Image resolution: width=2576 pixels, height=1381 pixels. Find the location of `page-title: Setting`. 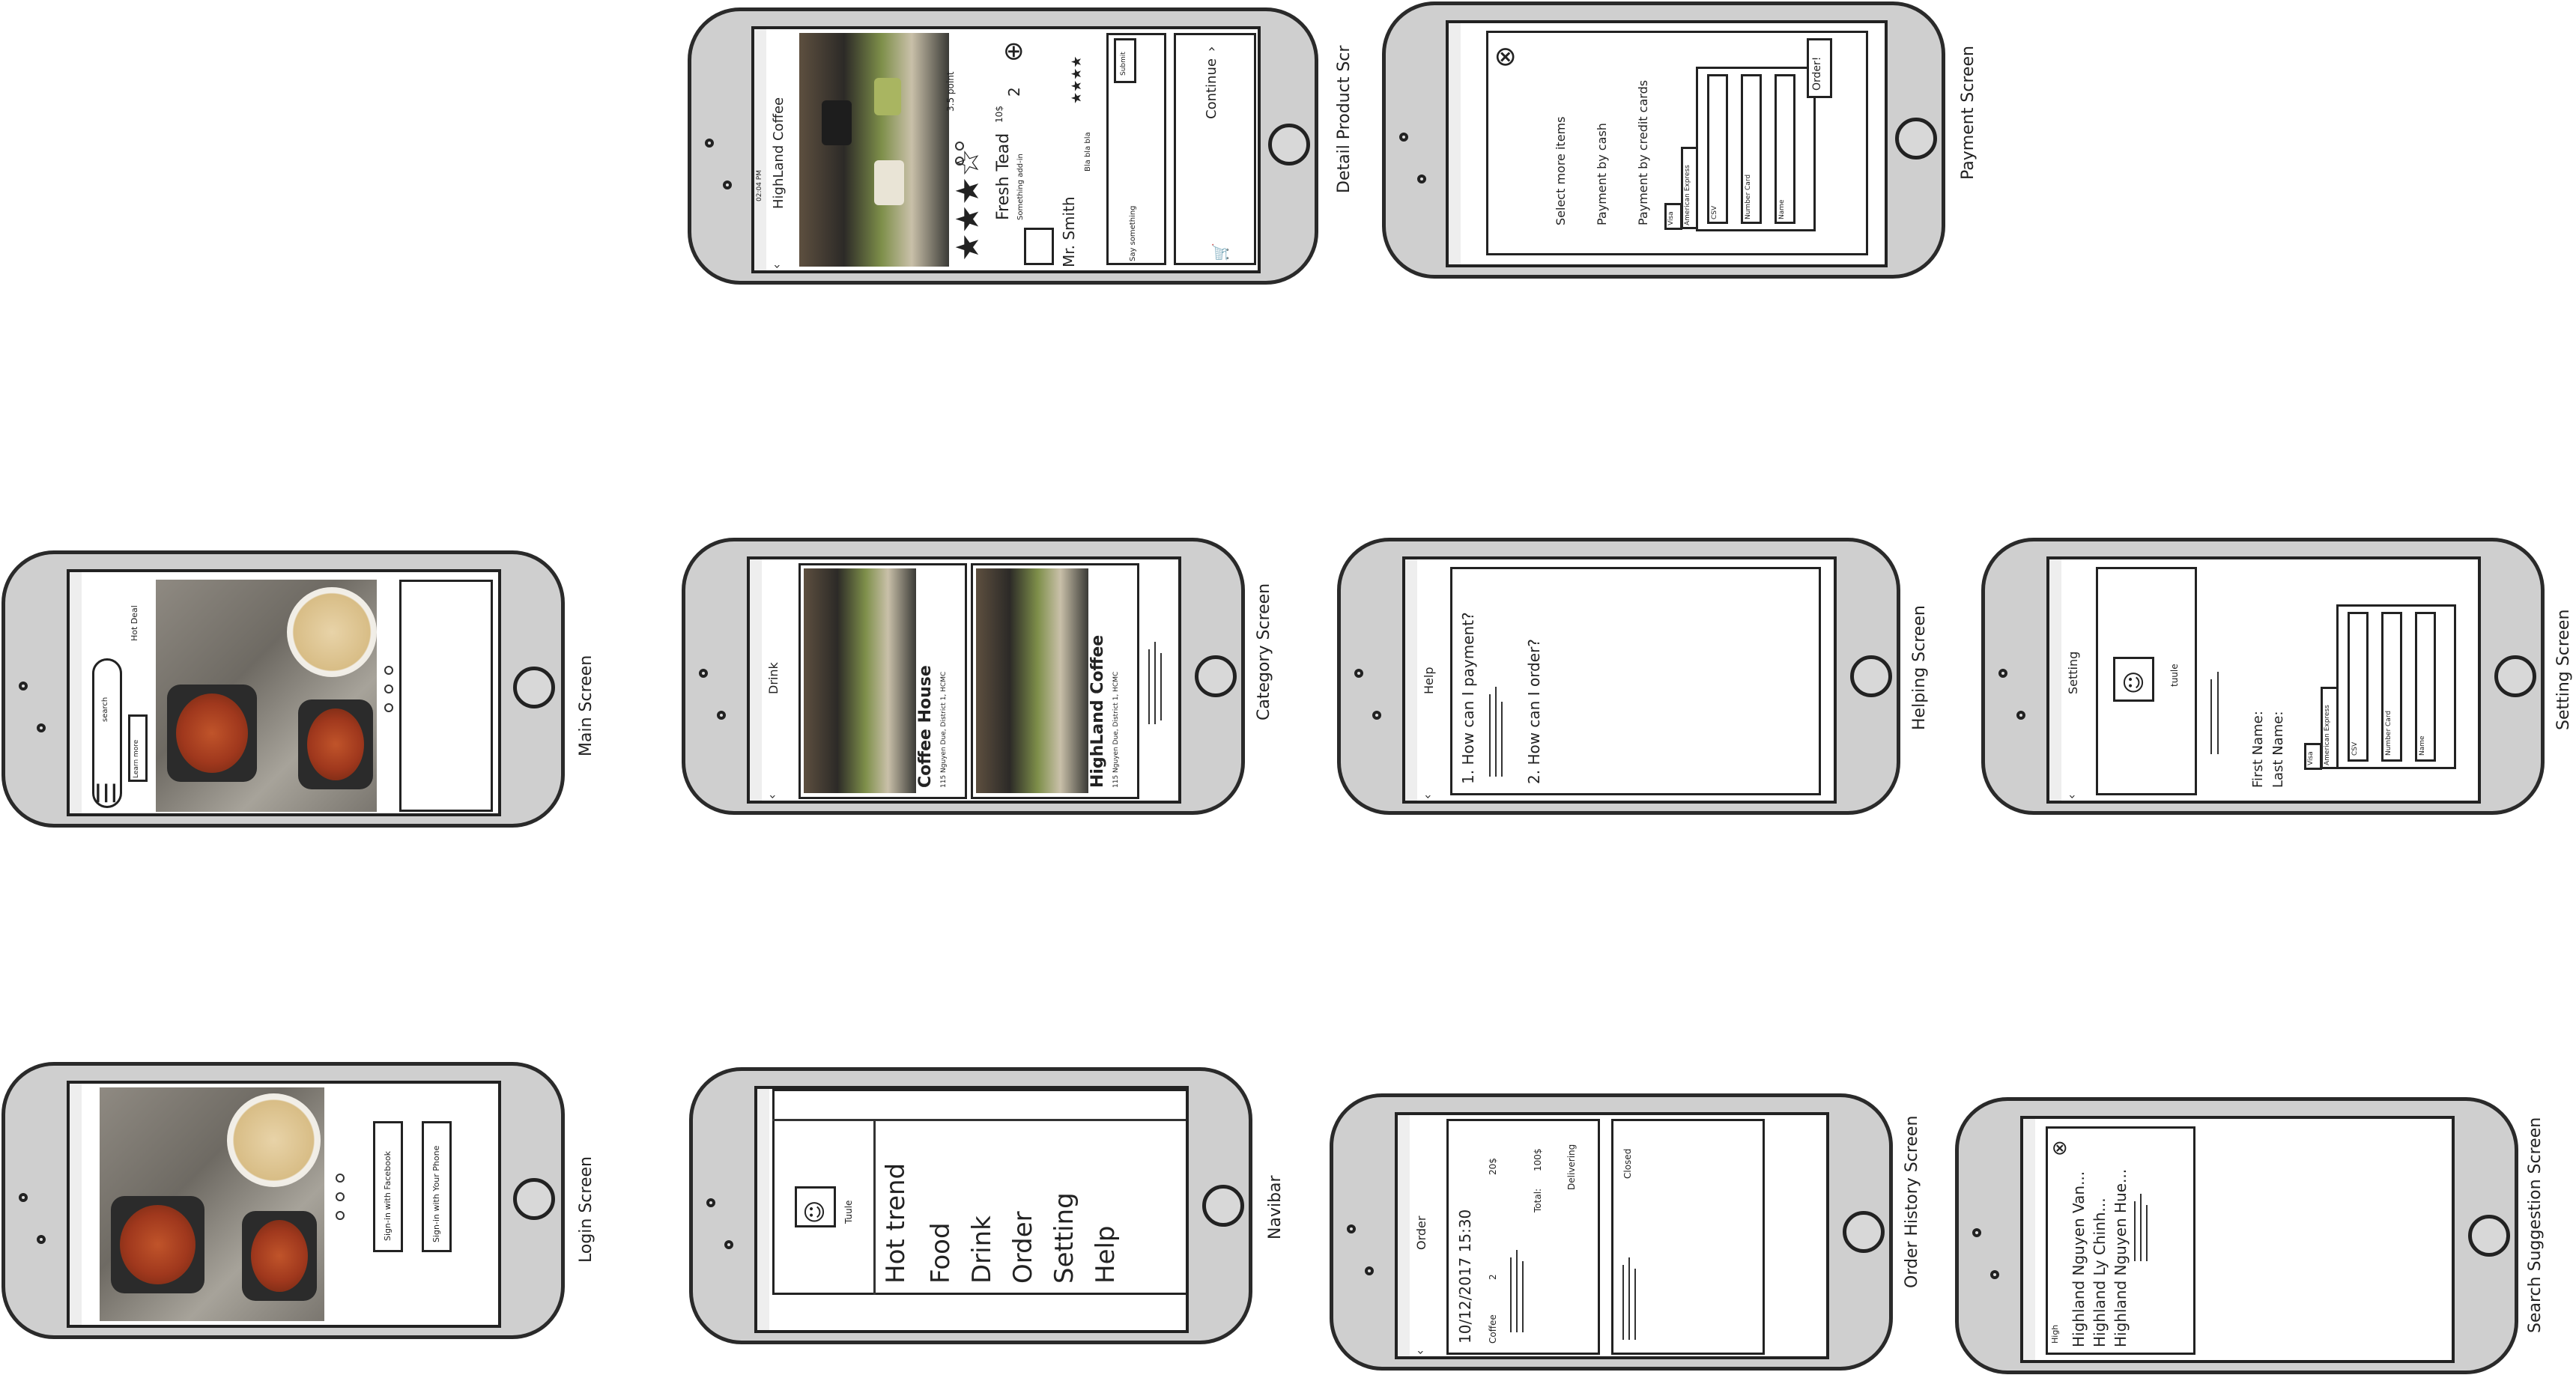

page-title: Setting is located at coordinates (2073, 672).